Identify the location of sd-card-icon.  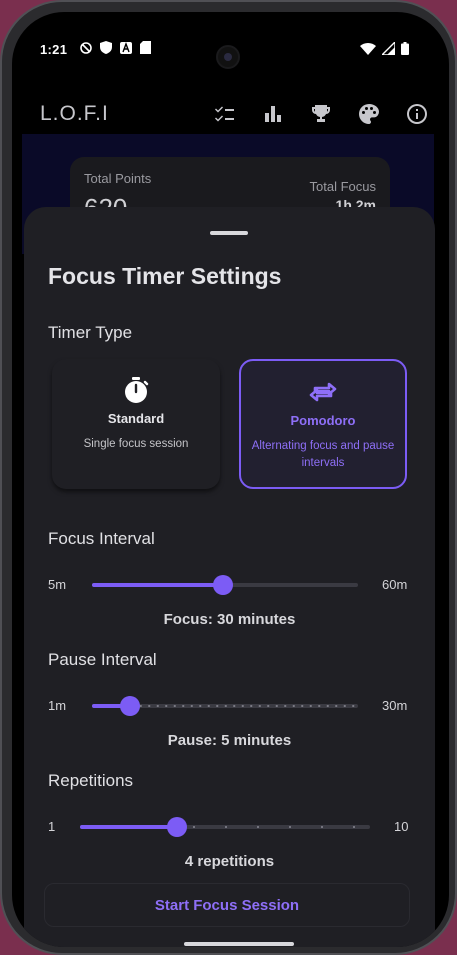
(145, 47).